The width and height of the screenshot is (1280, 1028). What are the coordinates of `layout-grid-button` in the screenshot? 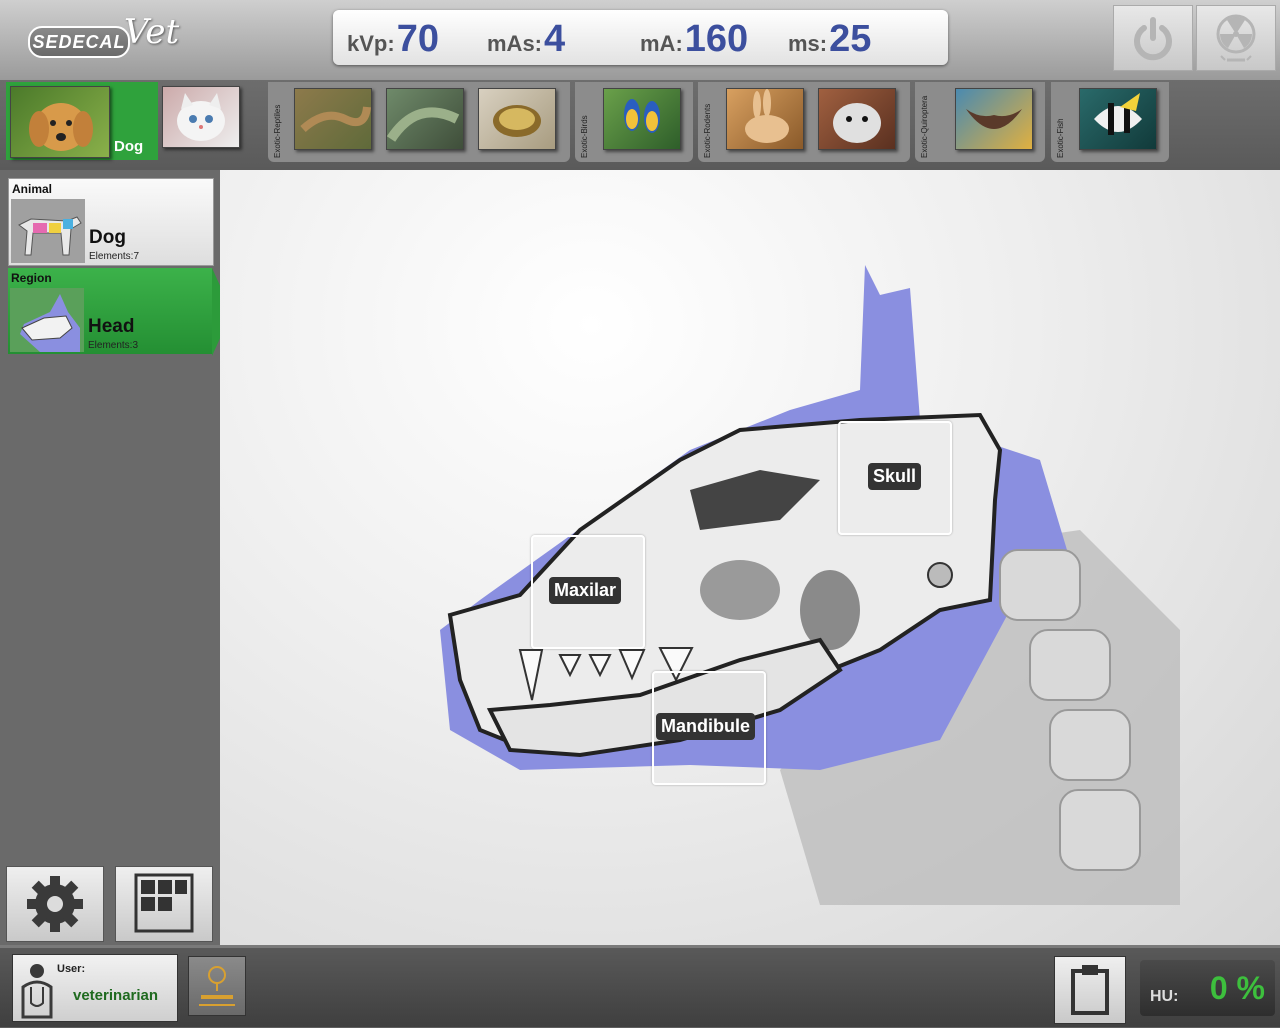 It's located at (164, 904).